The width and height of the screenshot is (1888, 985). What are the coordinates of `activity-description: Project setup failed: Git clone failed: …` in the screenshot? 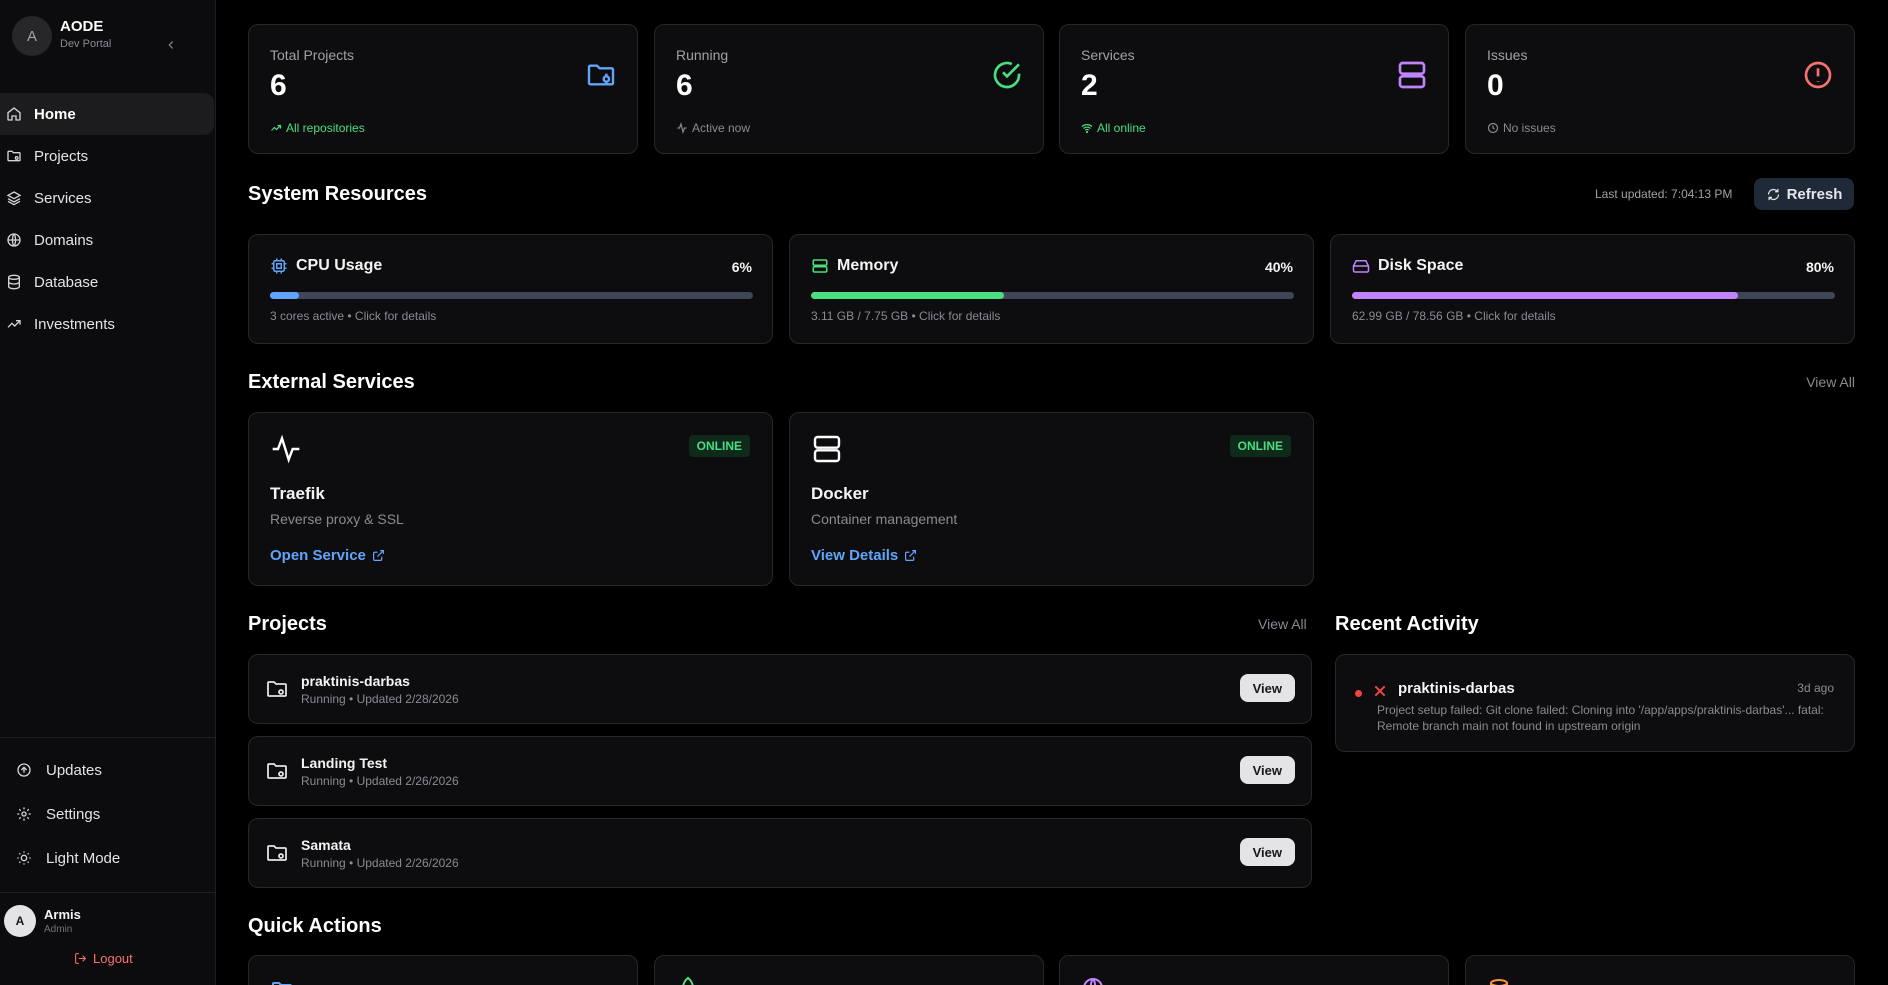 It's located at (1600, 718).